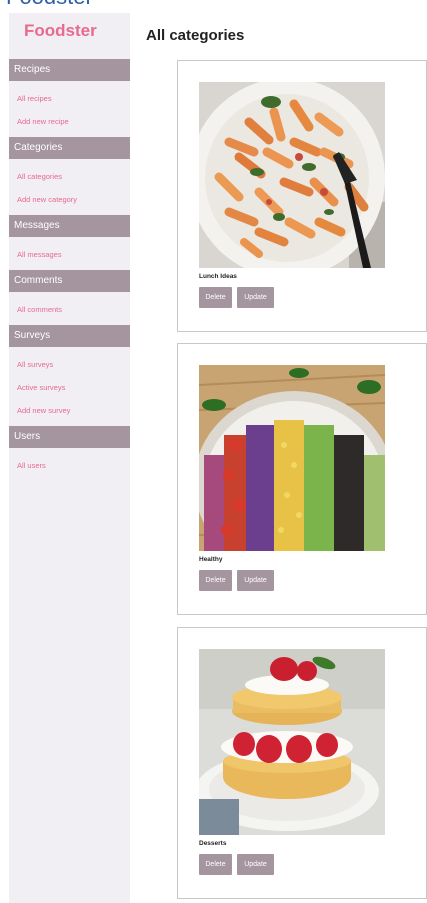 The image size is (427, 903). Describe the element at coordinates (69, 410) in the screenshot. I see `sidebar-link-add-new-survey: Add new survey` at that location.